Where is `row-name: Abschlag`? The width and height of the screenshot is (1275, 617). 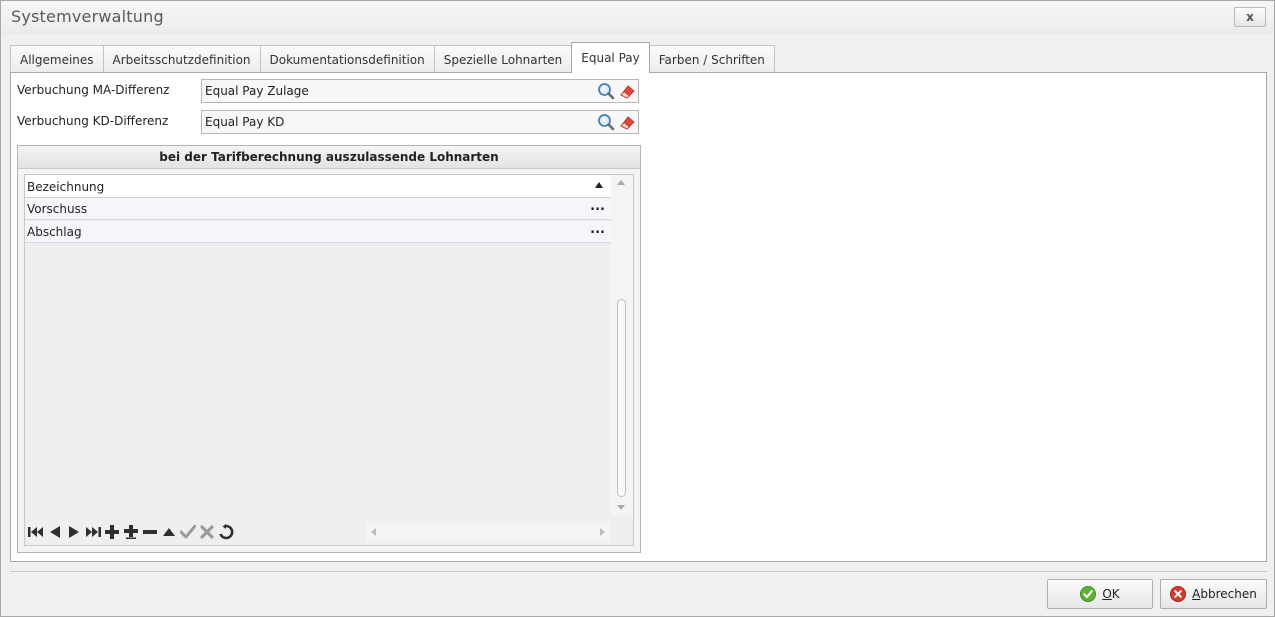
row-name: Abschlag is located at coordinates (54, 232).